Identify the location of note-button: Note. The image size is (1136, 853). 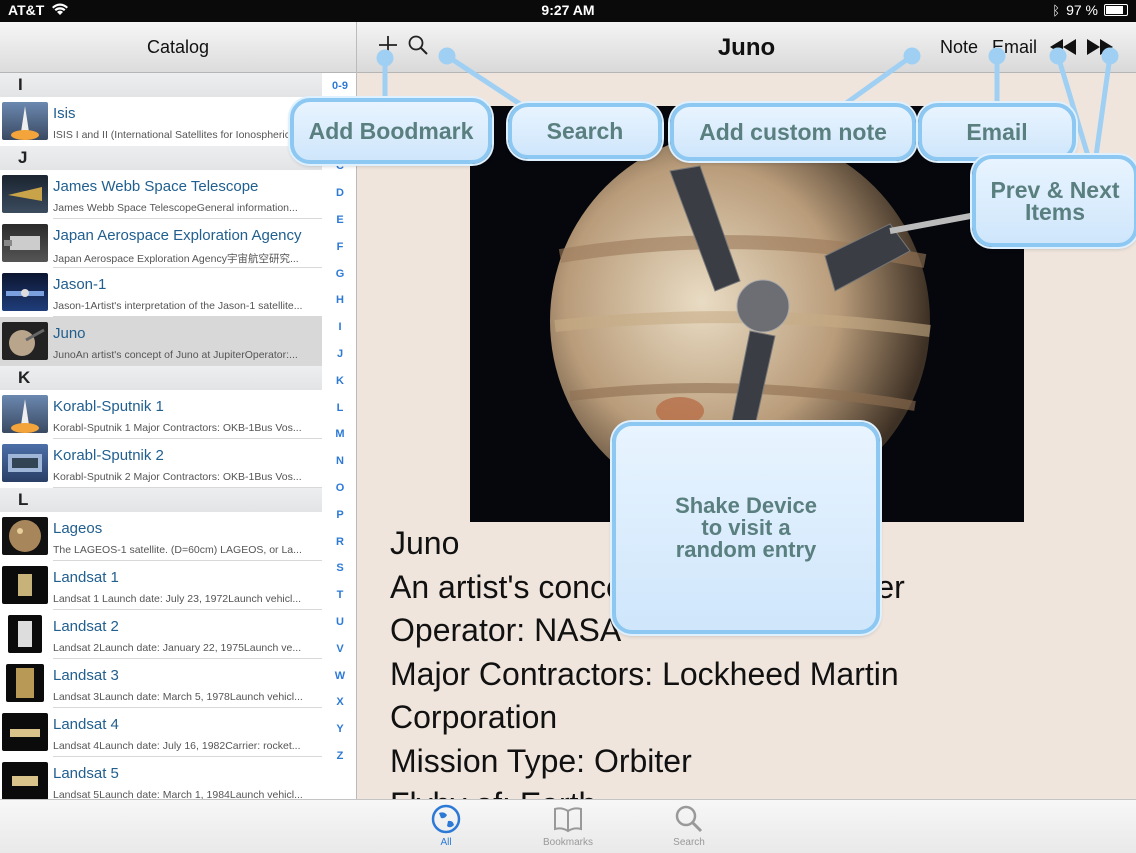
(959, 47).